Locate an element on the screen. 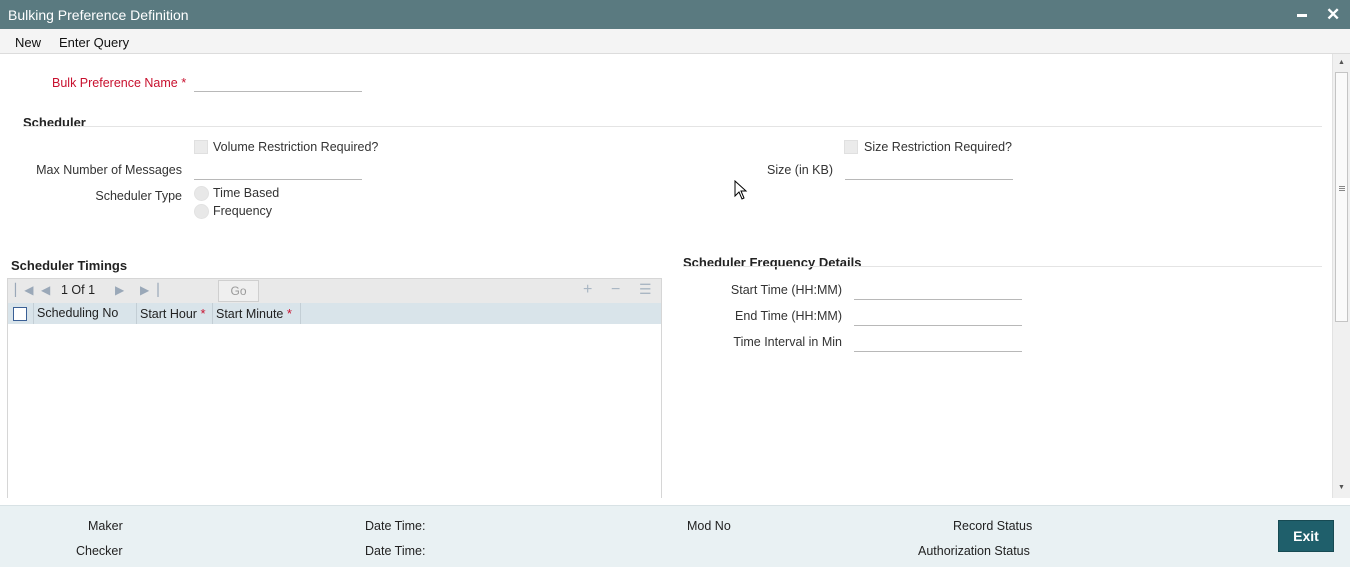  close-icon: ✕ is located at coordinates (1333, 14).